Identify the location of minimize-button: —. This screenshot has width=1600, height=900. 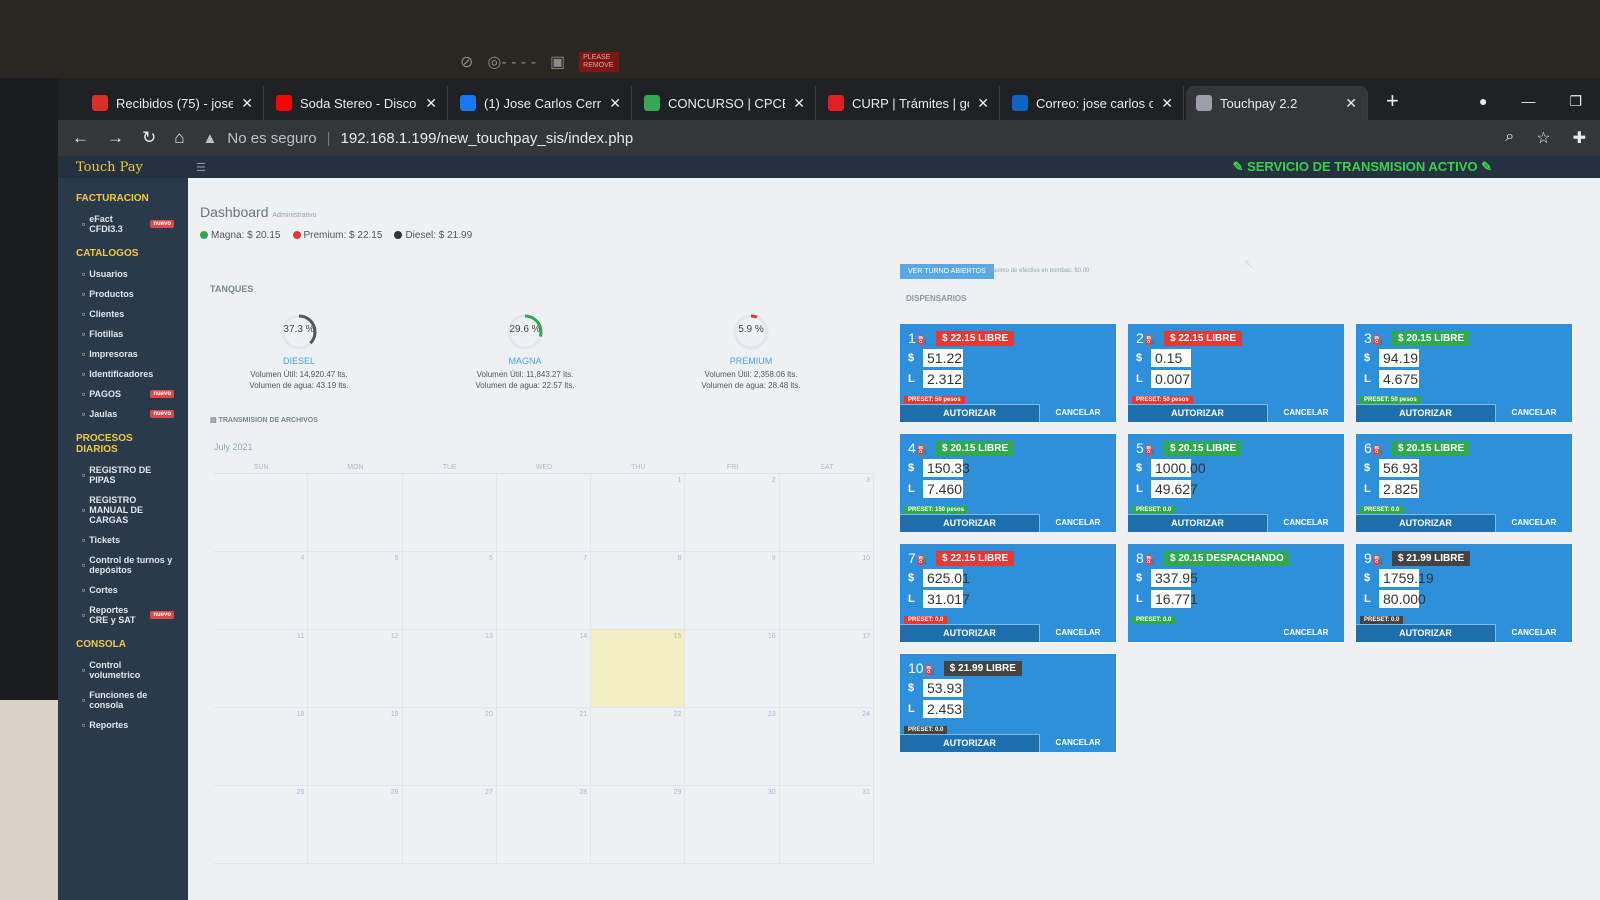
(1528, 101).